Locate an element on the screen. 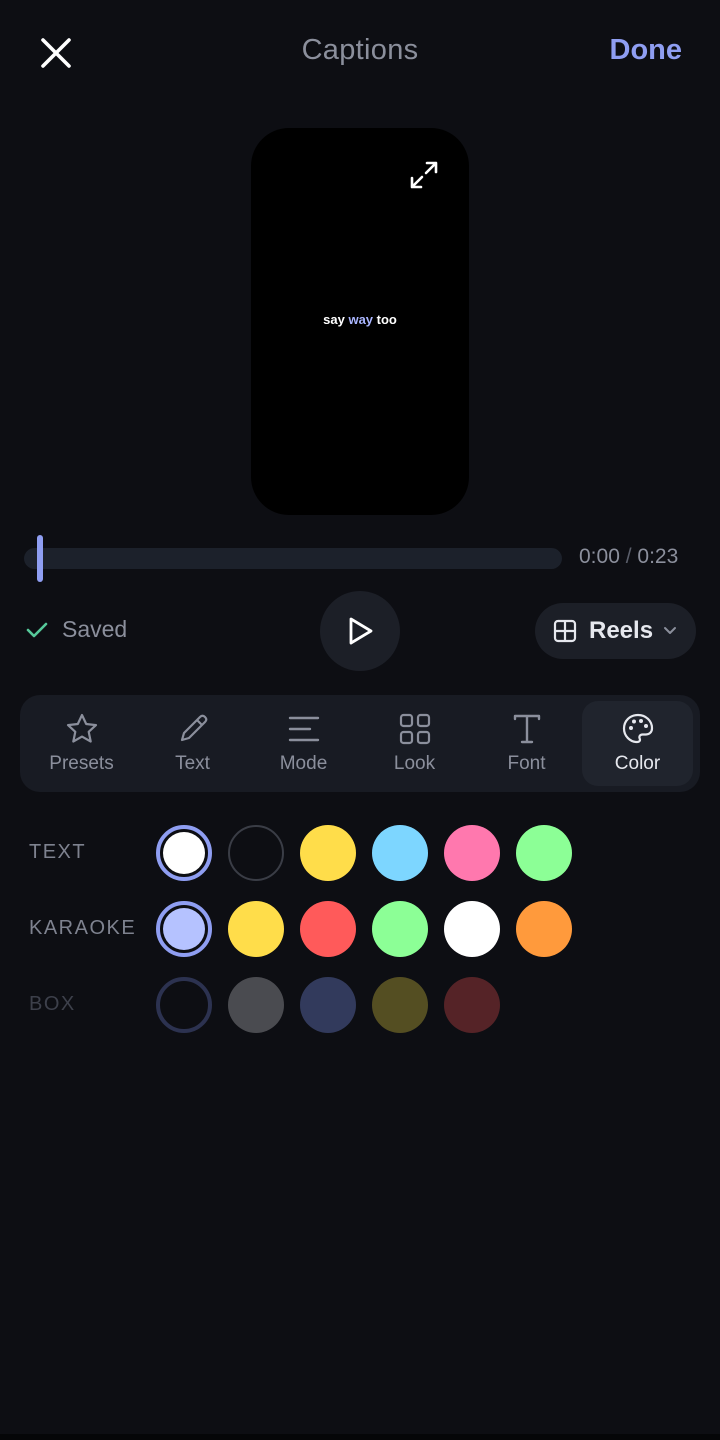 The height and width of the screenshot is (1440, 720). check-icon is located at coordinates (37, 629).